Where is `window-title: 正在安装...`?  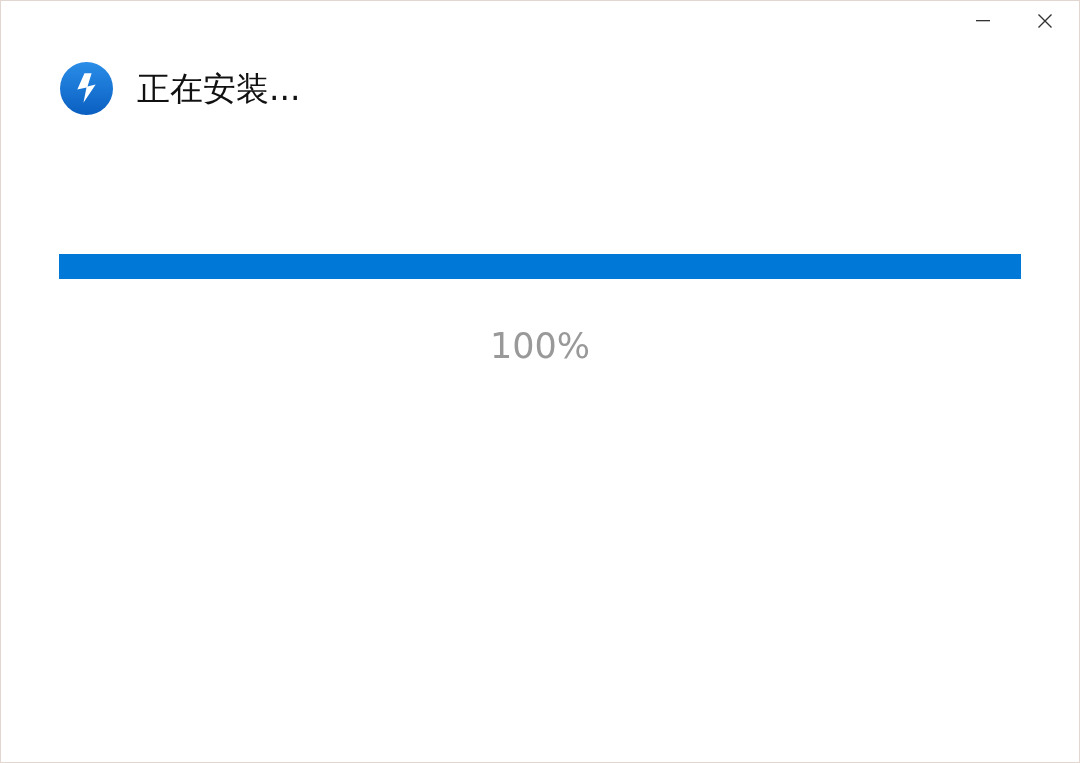 window-title: 正在安装... is located at coordinates (219, 88).